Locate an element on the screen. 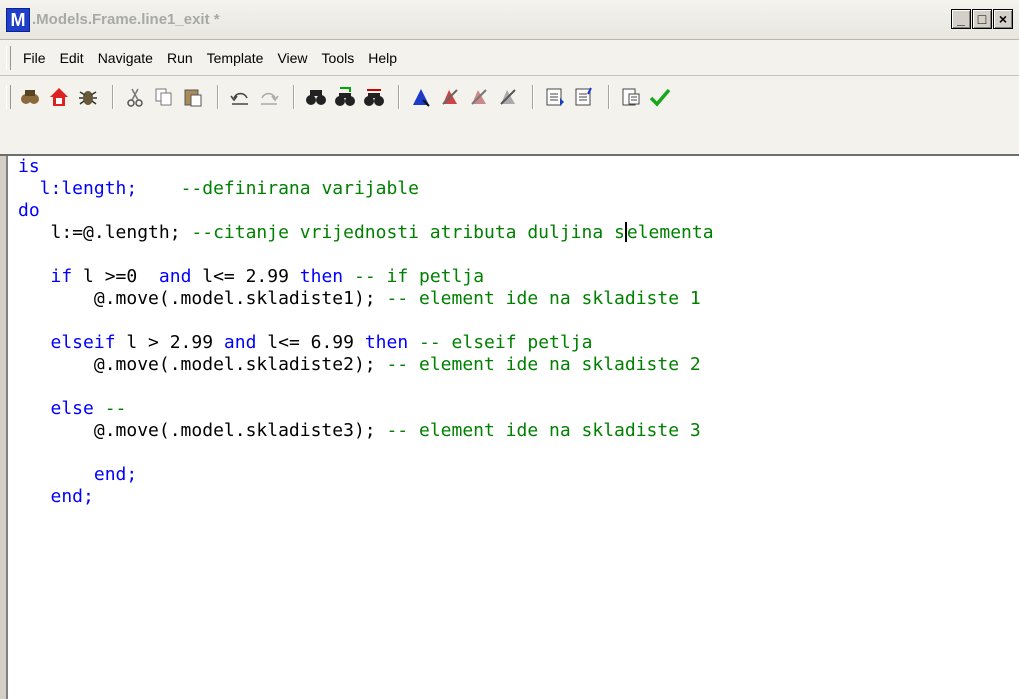  menu-run: Run is located at coordinates (180, 58).